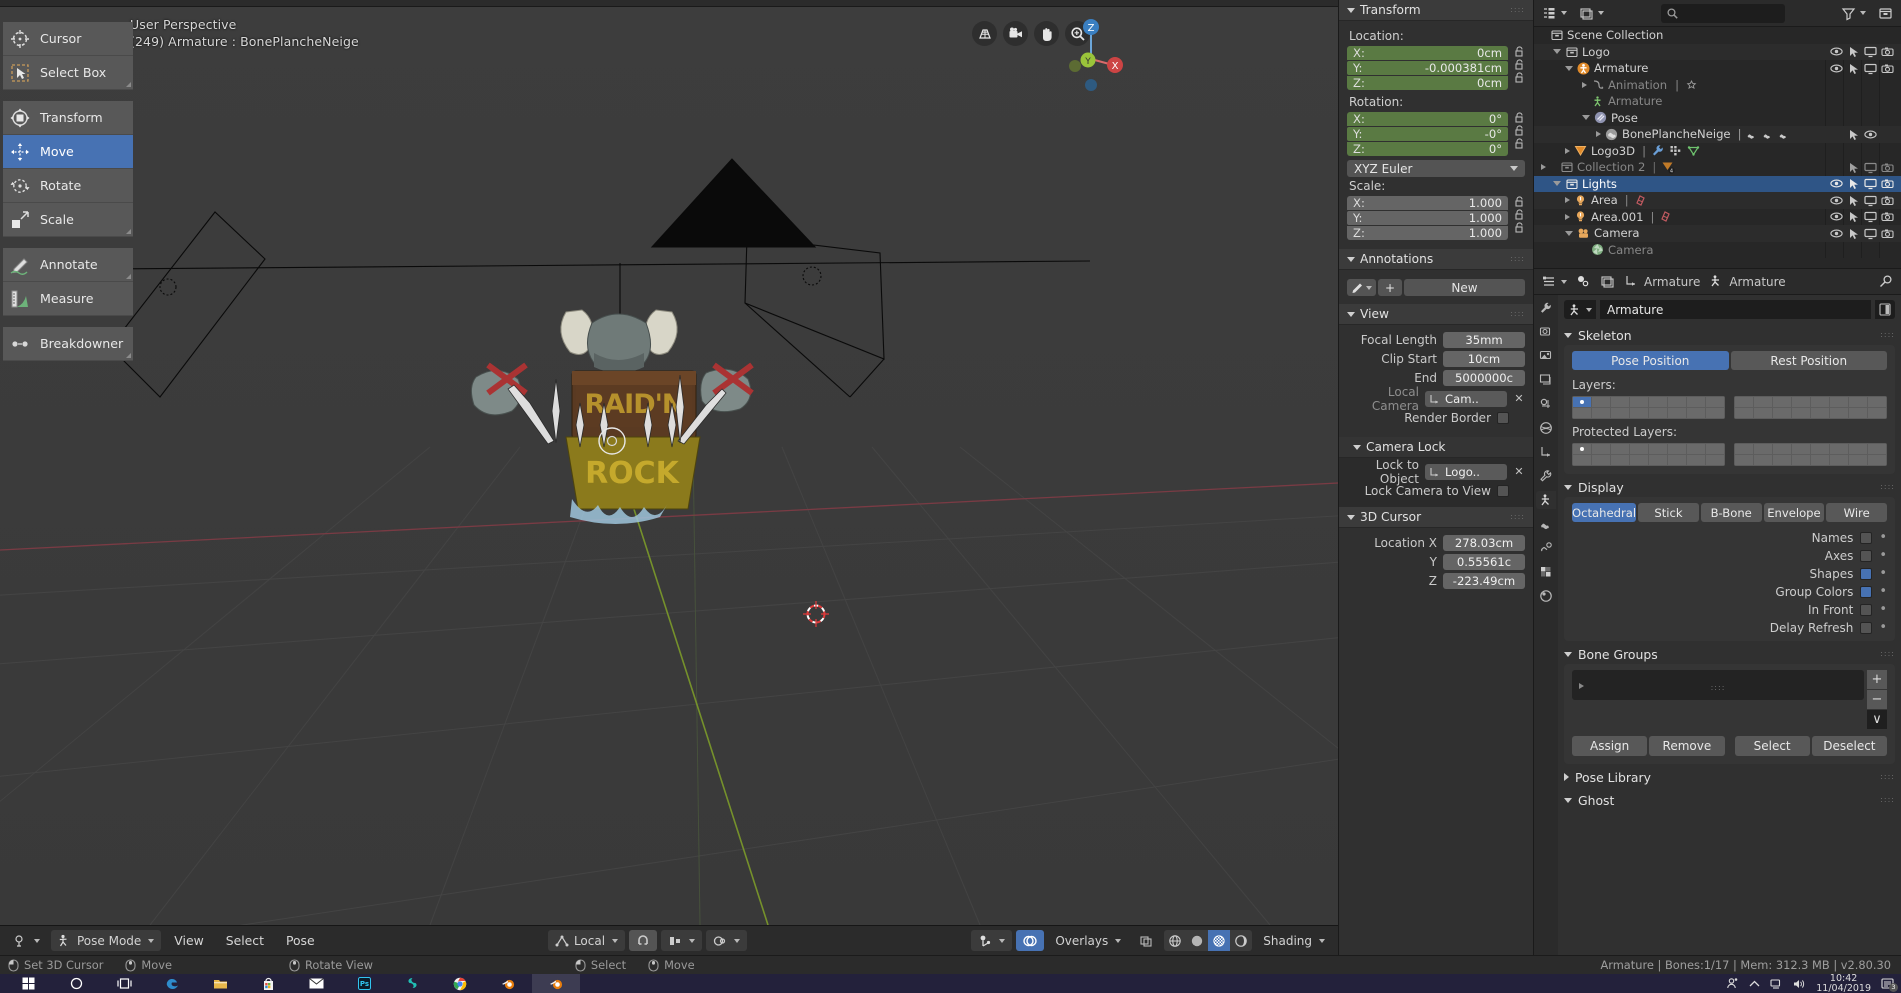 The height and width of the screenshot is (993, 1901). What do you see at coordinates (1877, 719) in the screenshot?
I see `bone-group-specials-menu: ∨` at bounding box center [1877, 719].